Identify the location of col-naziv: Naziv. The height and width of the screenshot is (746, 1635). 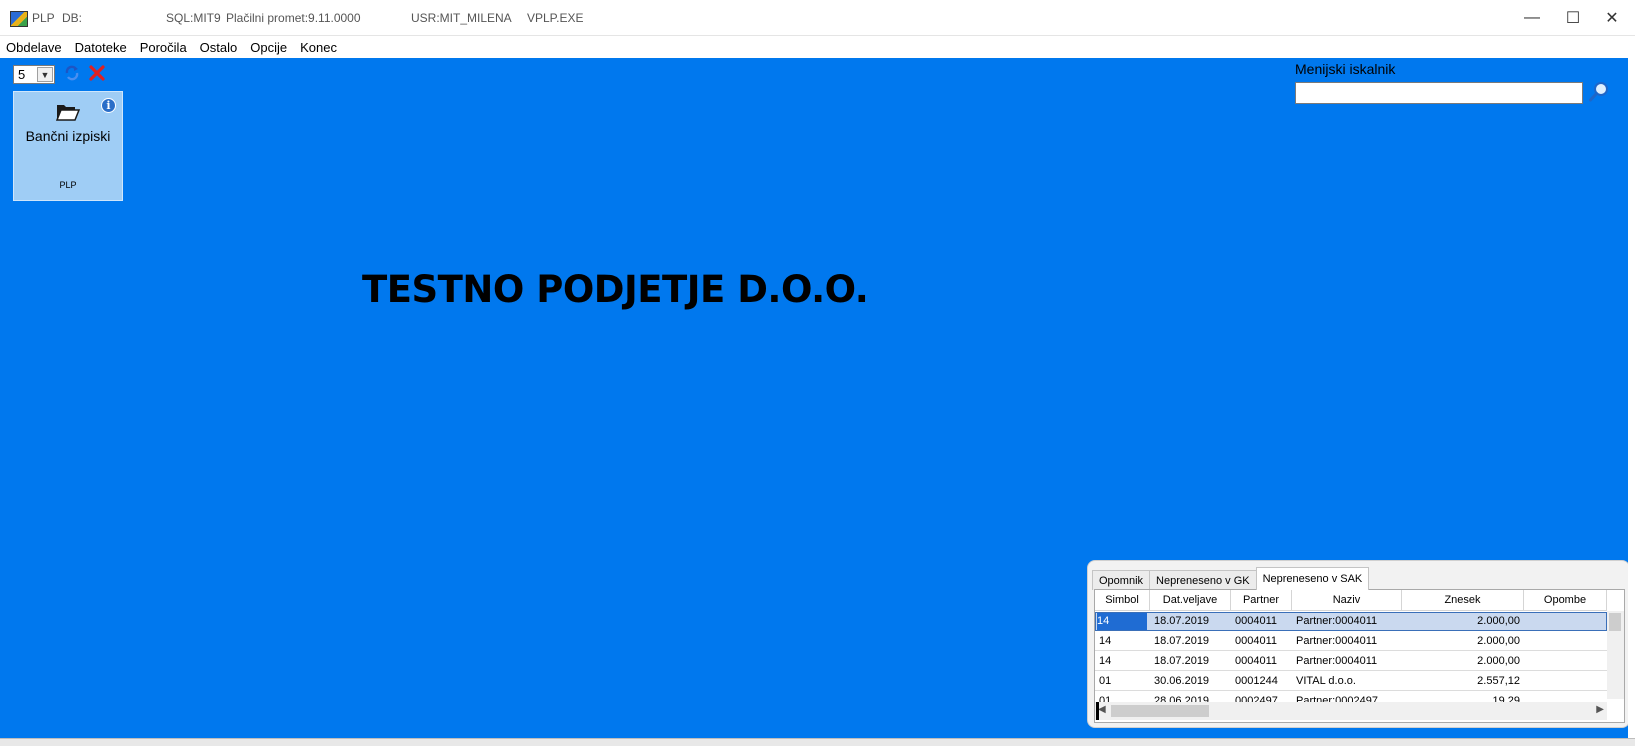
(1347, 600).